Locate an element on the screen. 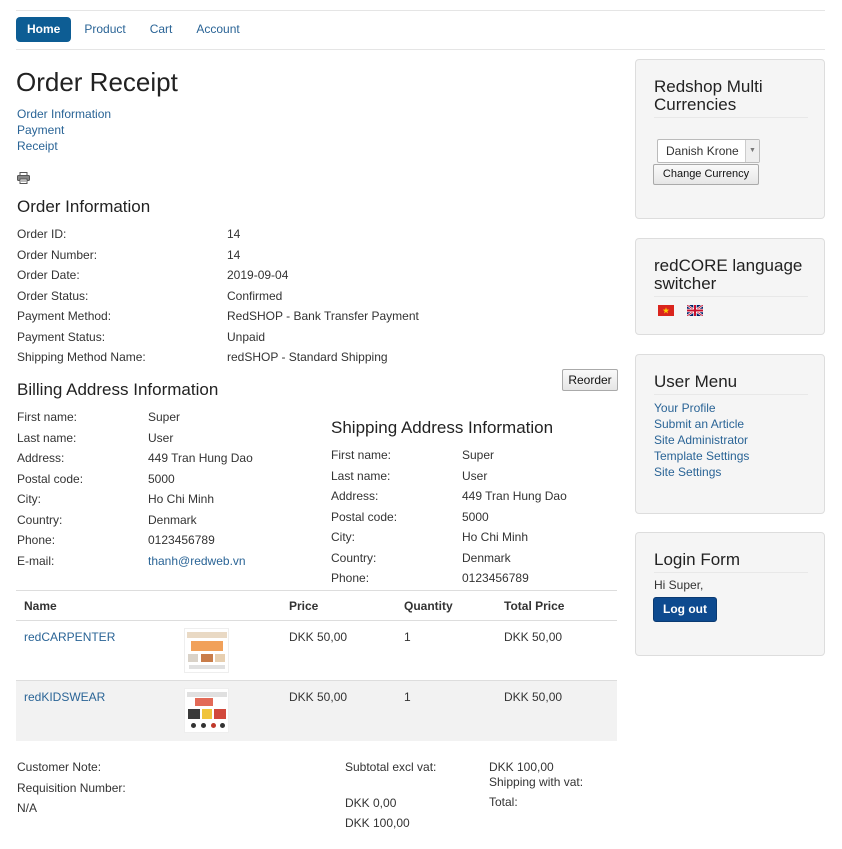 The height and width of the screenshot is (849, 842). billing-row: Postal code: 5000 is located at coordinates (135, 479).